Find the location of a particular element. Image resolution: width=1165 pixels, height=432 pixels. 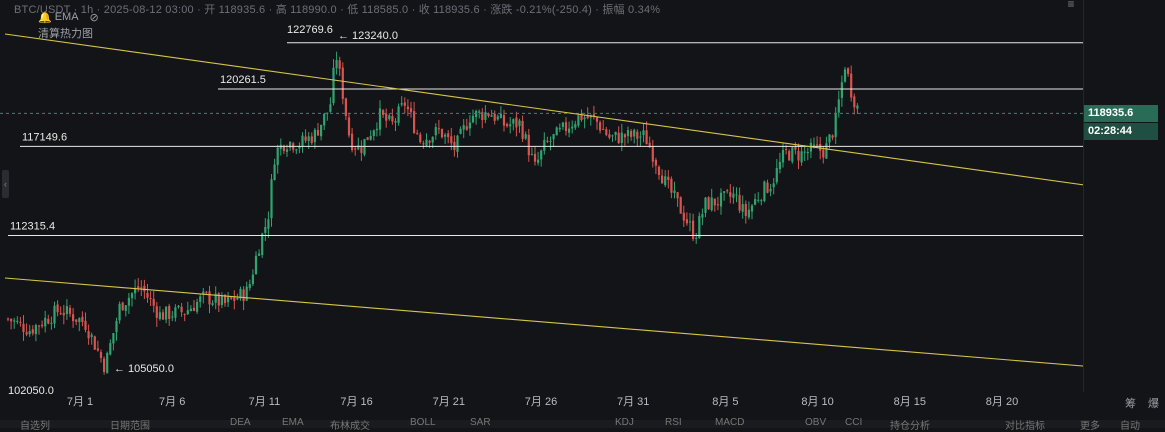

time-tick-label: 7月 21 is located at coordinates (449, 402).